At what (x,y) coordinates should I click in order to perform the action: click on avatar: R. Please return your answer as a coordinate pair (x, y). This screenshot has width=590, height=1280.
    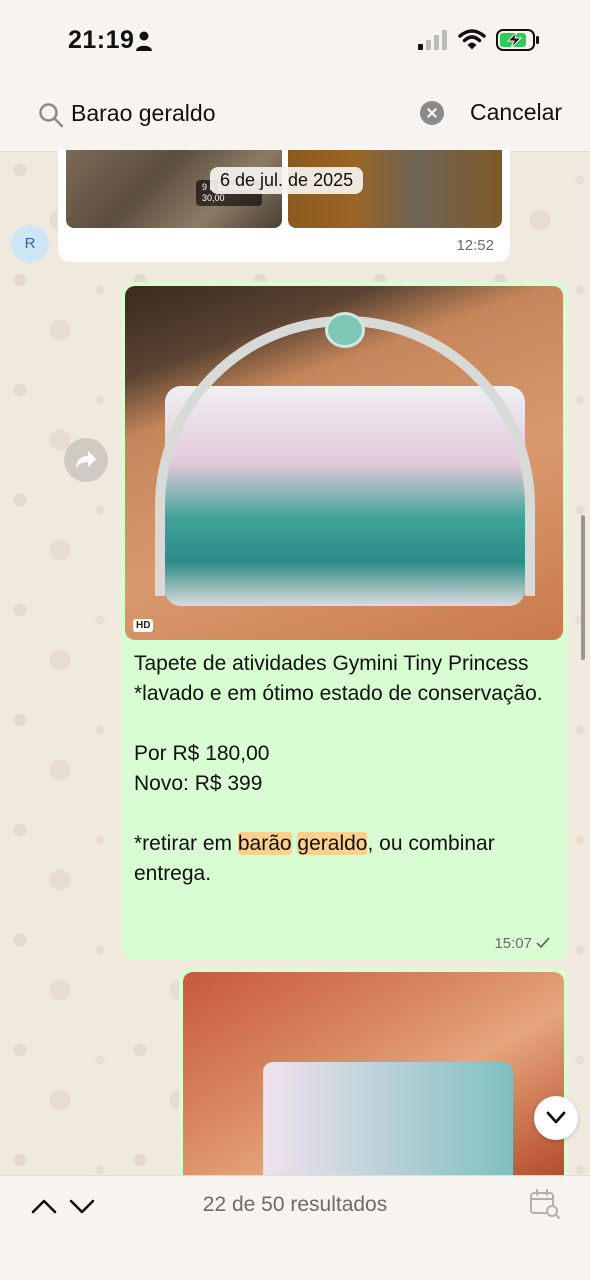
    Looking at the image, I should click on (30, 244).